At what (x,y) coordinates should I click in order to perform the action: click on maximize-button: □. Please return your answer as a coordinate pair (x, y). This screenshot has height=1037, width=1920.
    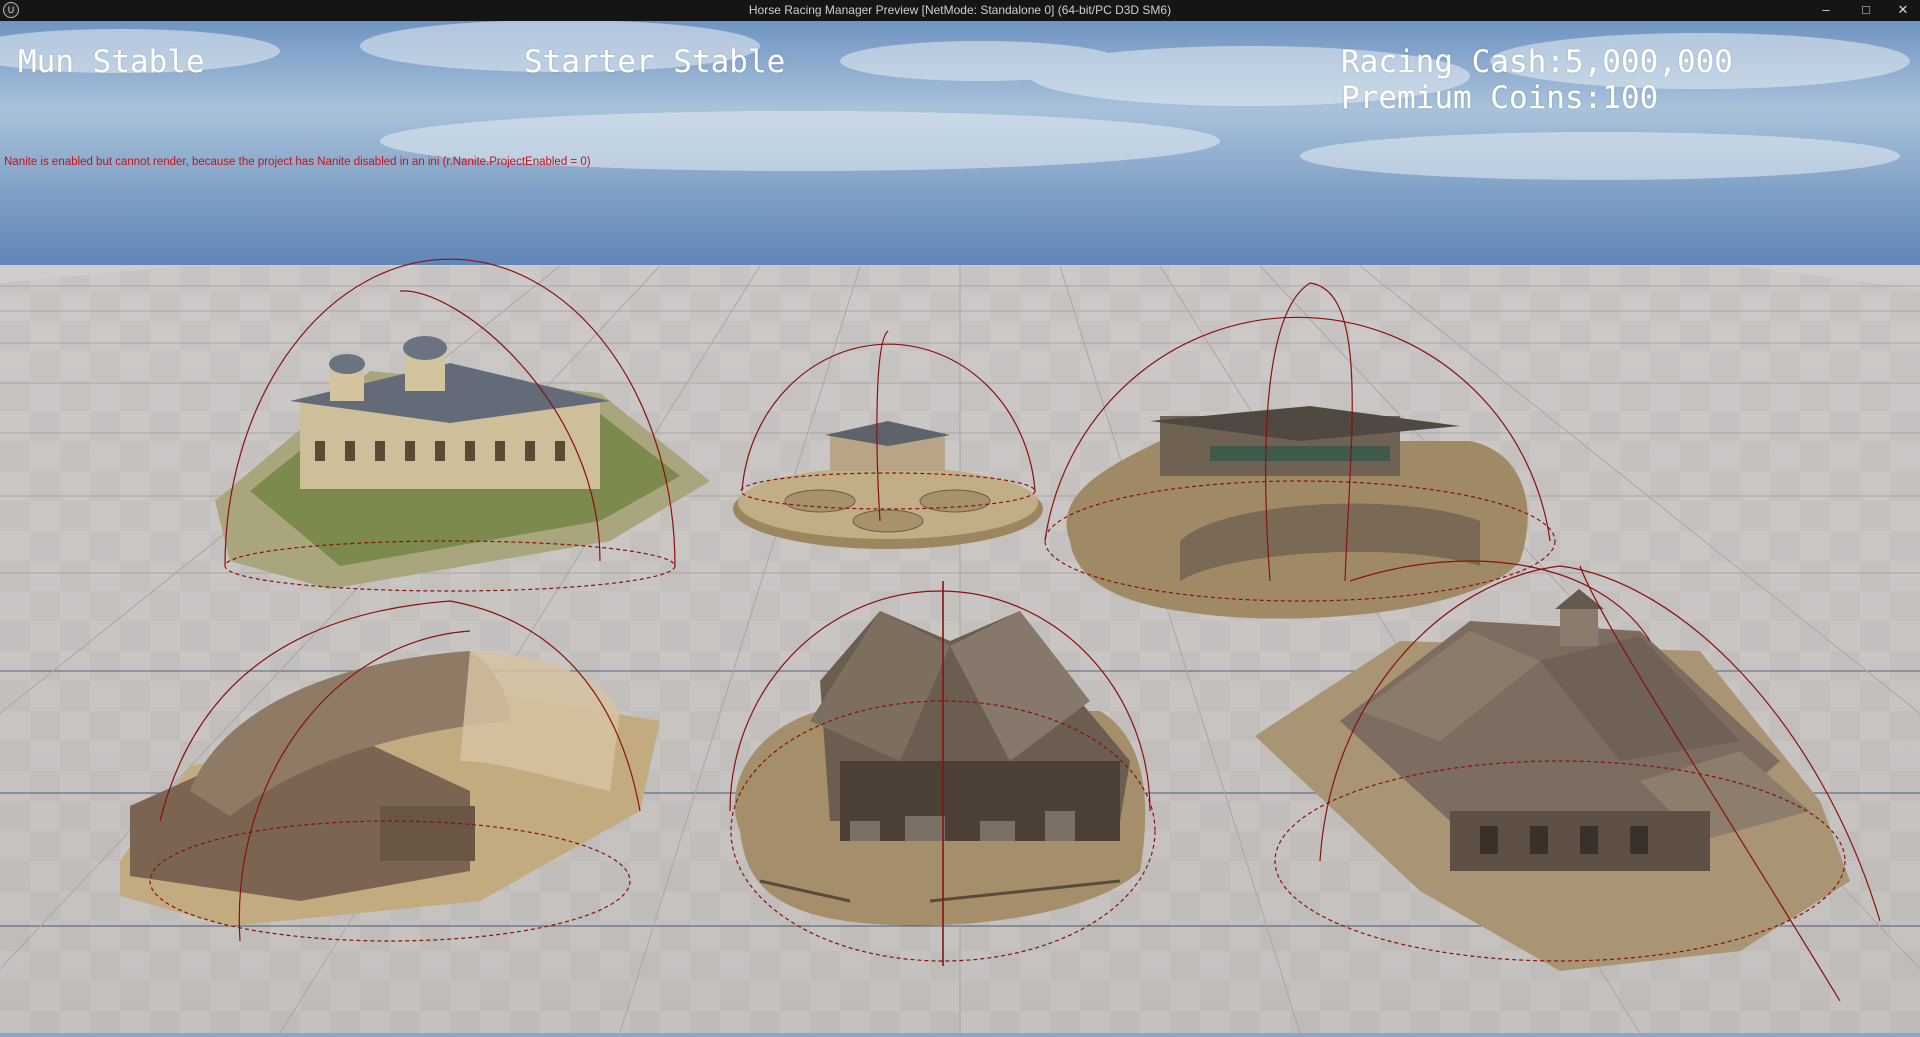
    Looking at the image, I should click on (1866, 10).